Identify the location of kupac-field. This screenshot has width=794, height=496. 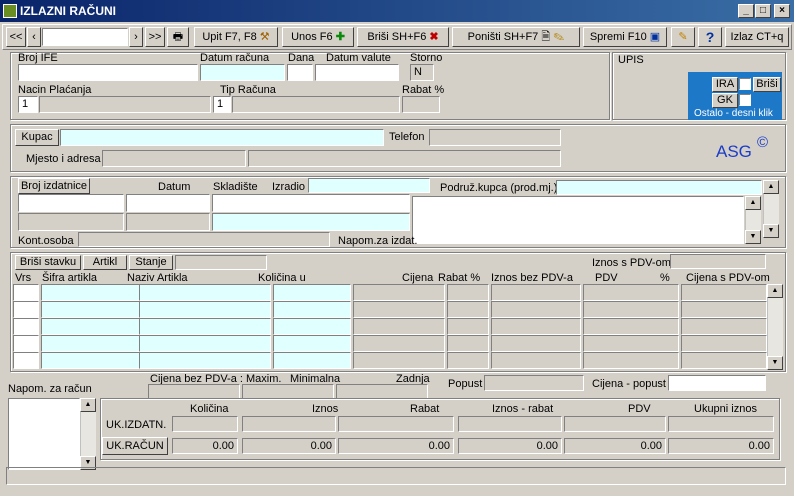
(222, 137).